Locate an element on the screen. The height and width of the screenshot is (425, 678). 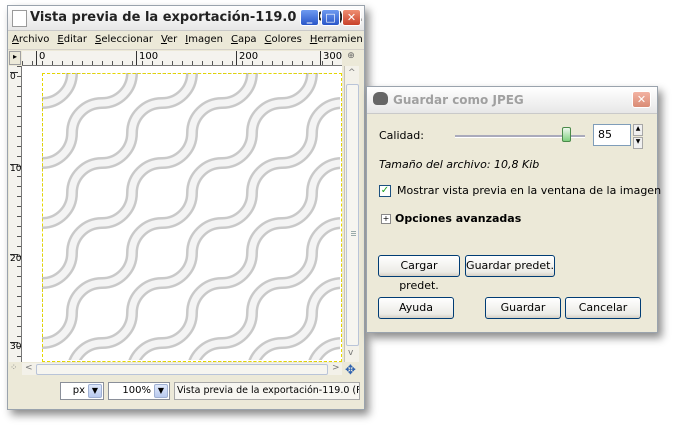
advanced-options-expander: Opciones avanzadas is located at coordinates (458, 218).